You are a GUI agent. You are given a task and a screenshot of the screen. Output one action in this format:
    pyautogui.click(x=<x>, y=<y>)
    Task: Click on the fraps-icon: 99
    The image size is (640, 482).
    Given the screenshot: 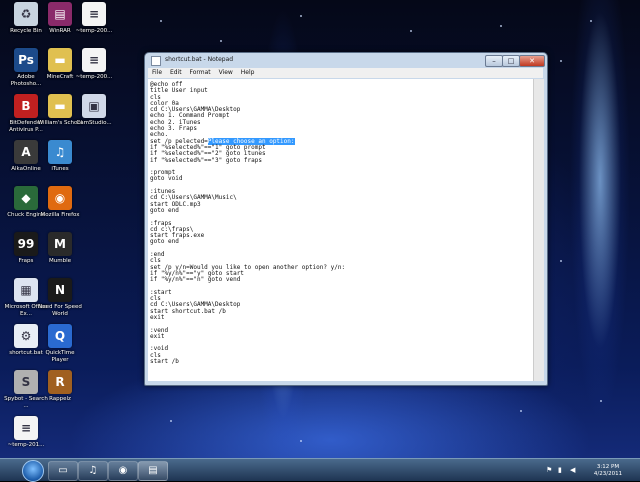 What is the action you would take?
    pyautogui.click(x=26, y=244)
    